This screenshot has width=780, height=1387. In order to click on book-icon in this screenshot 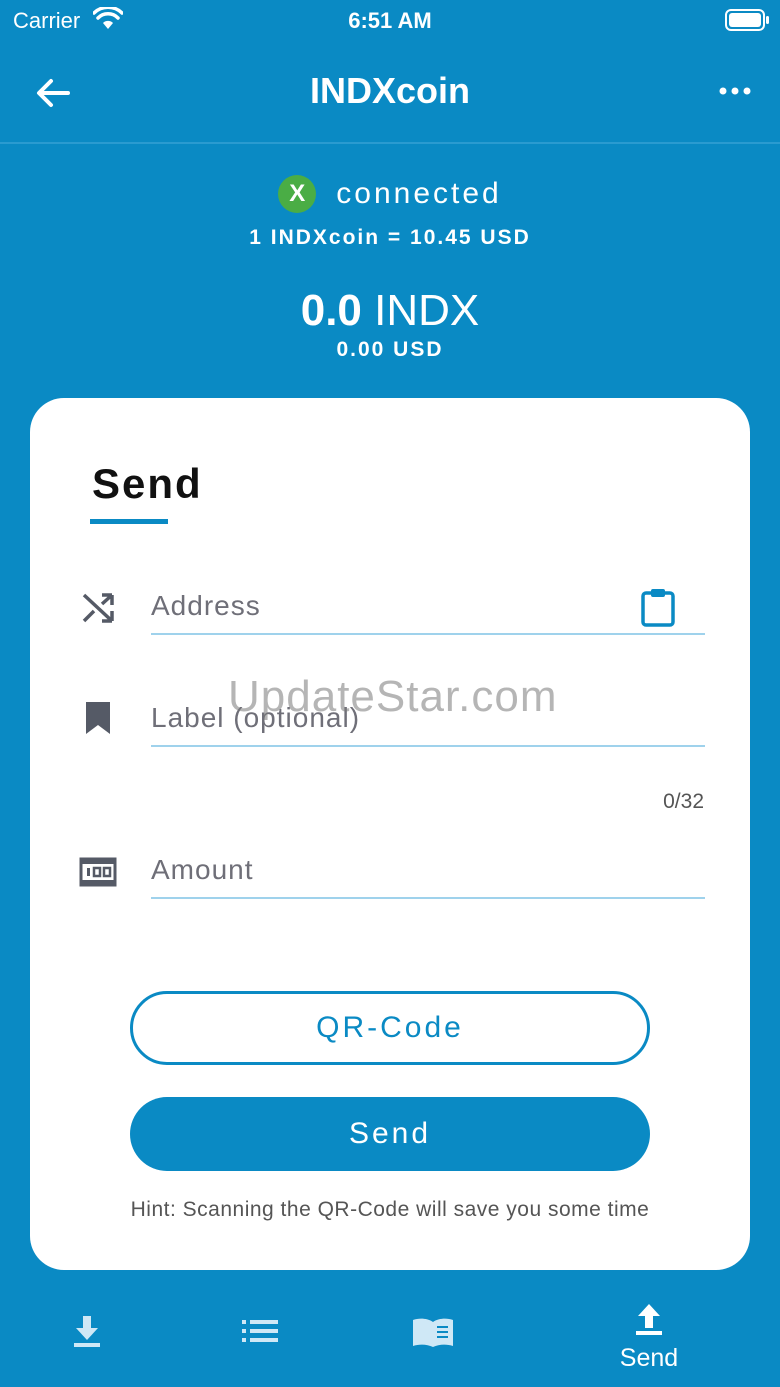, I will do `click(433, 1332)`.